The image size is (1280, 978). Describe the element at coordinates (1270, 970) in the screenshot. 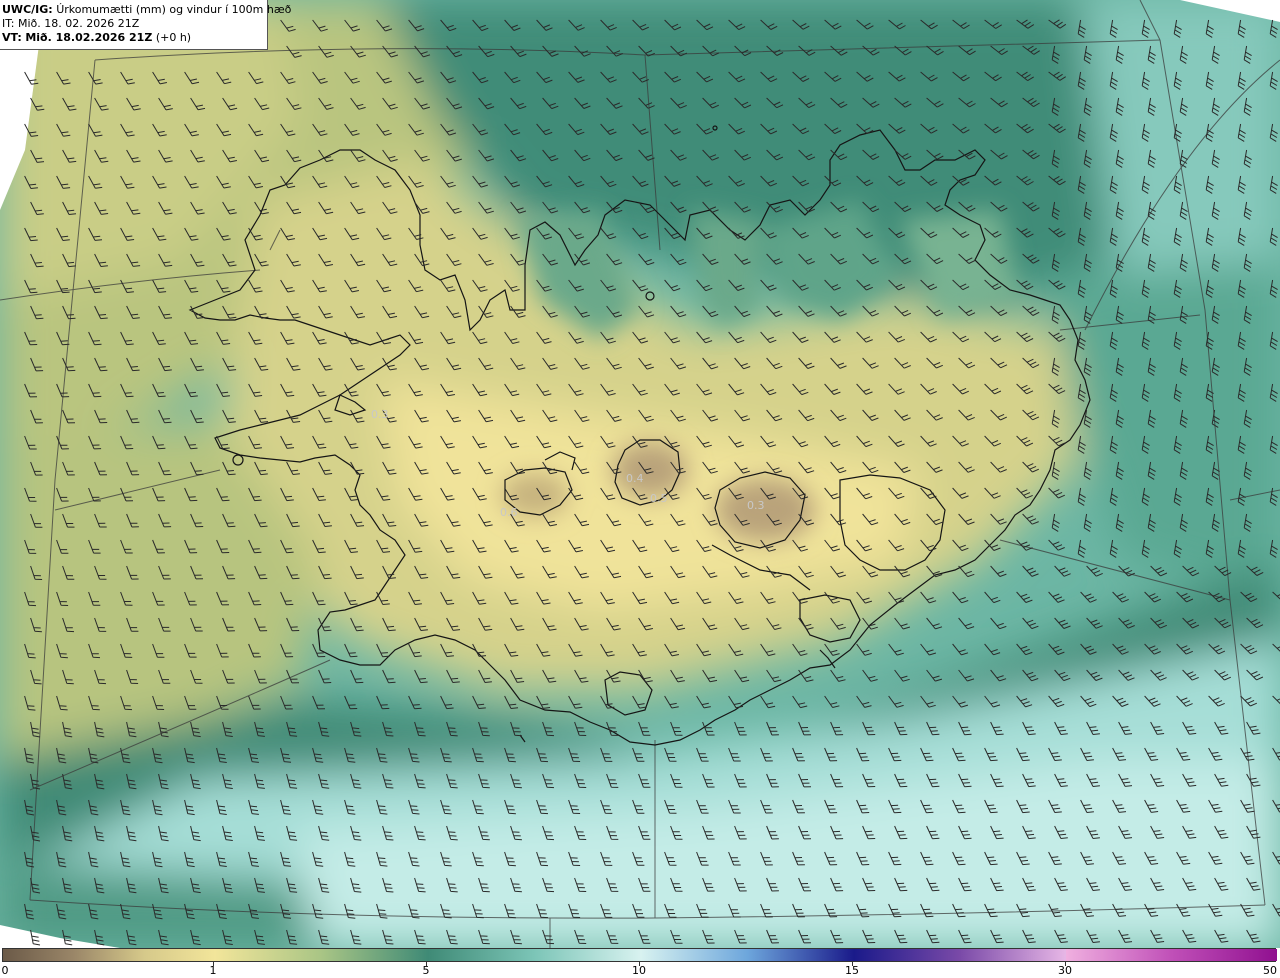

I see `colorbar-label-50: 50` at that location.